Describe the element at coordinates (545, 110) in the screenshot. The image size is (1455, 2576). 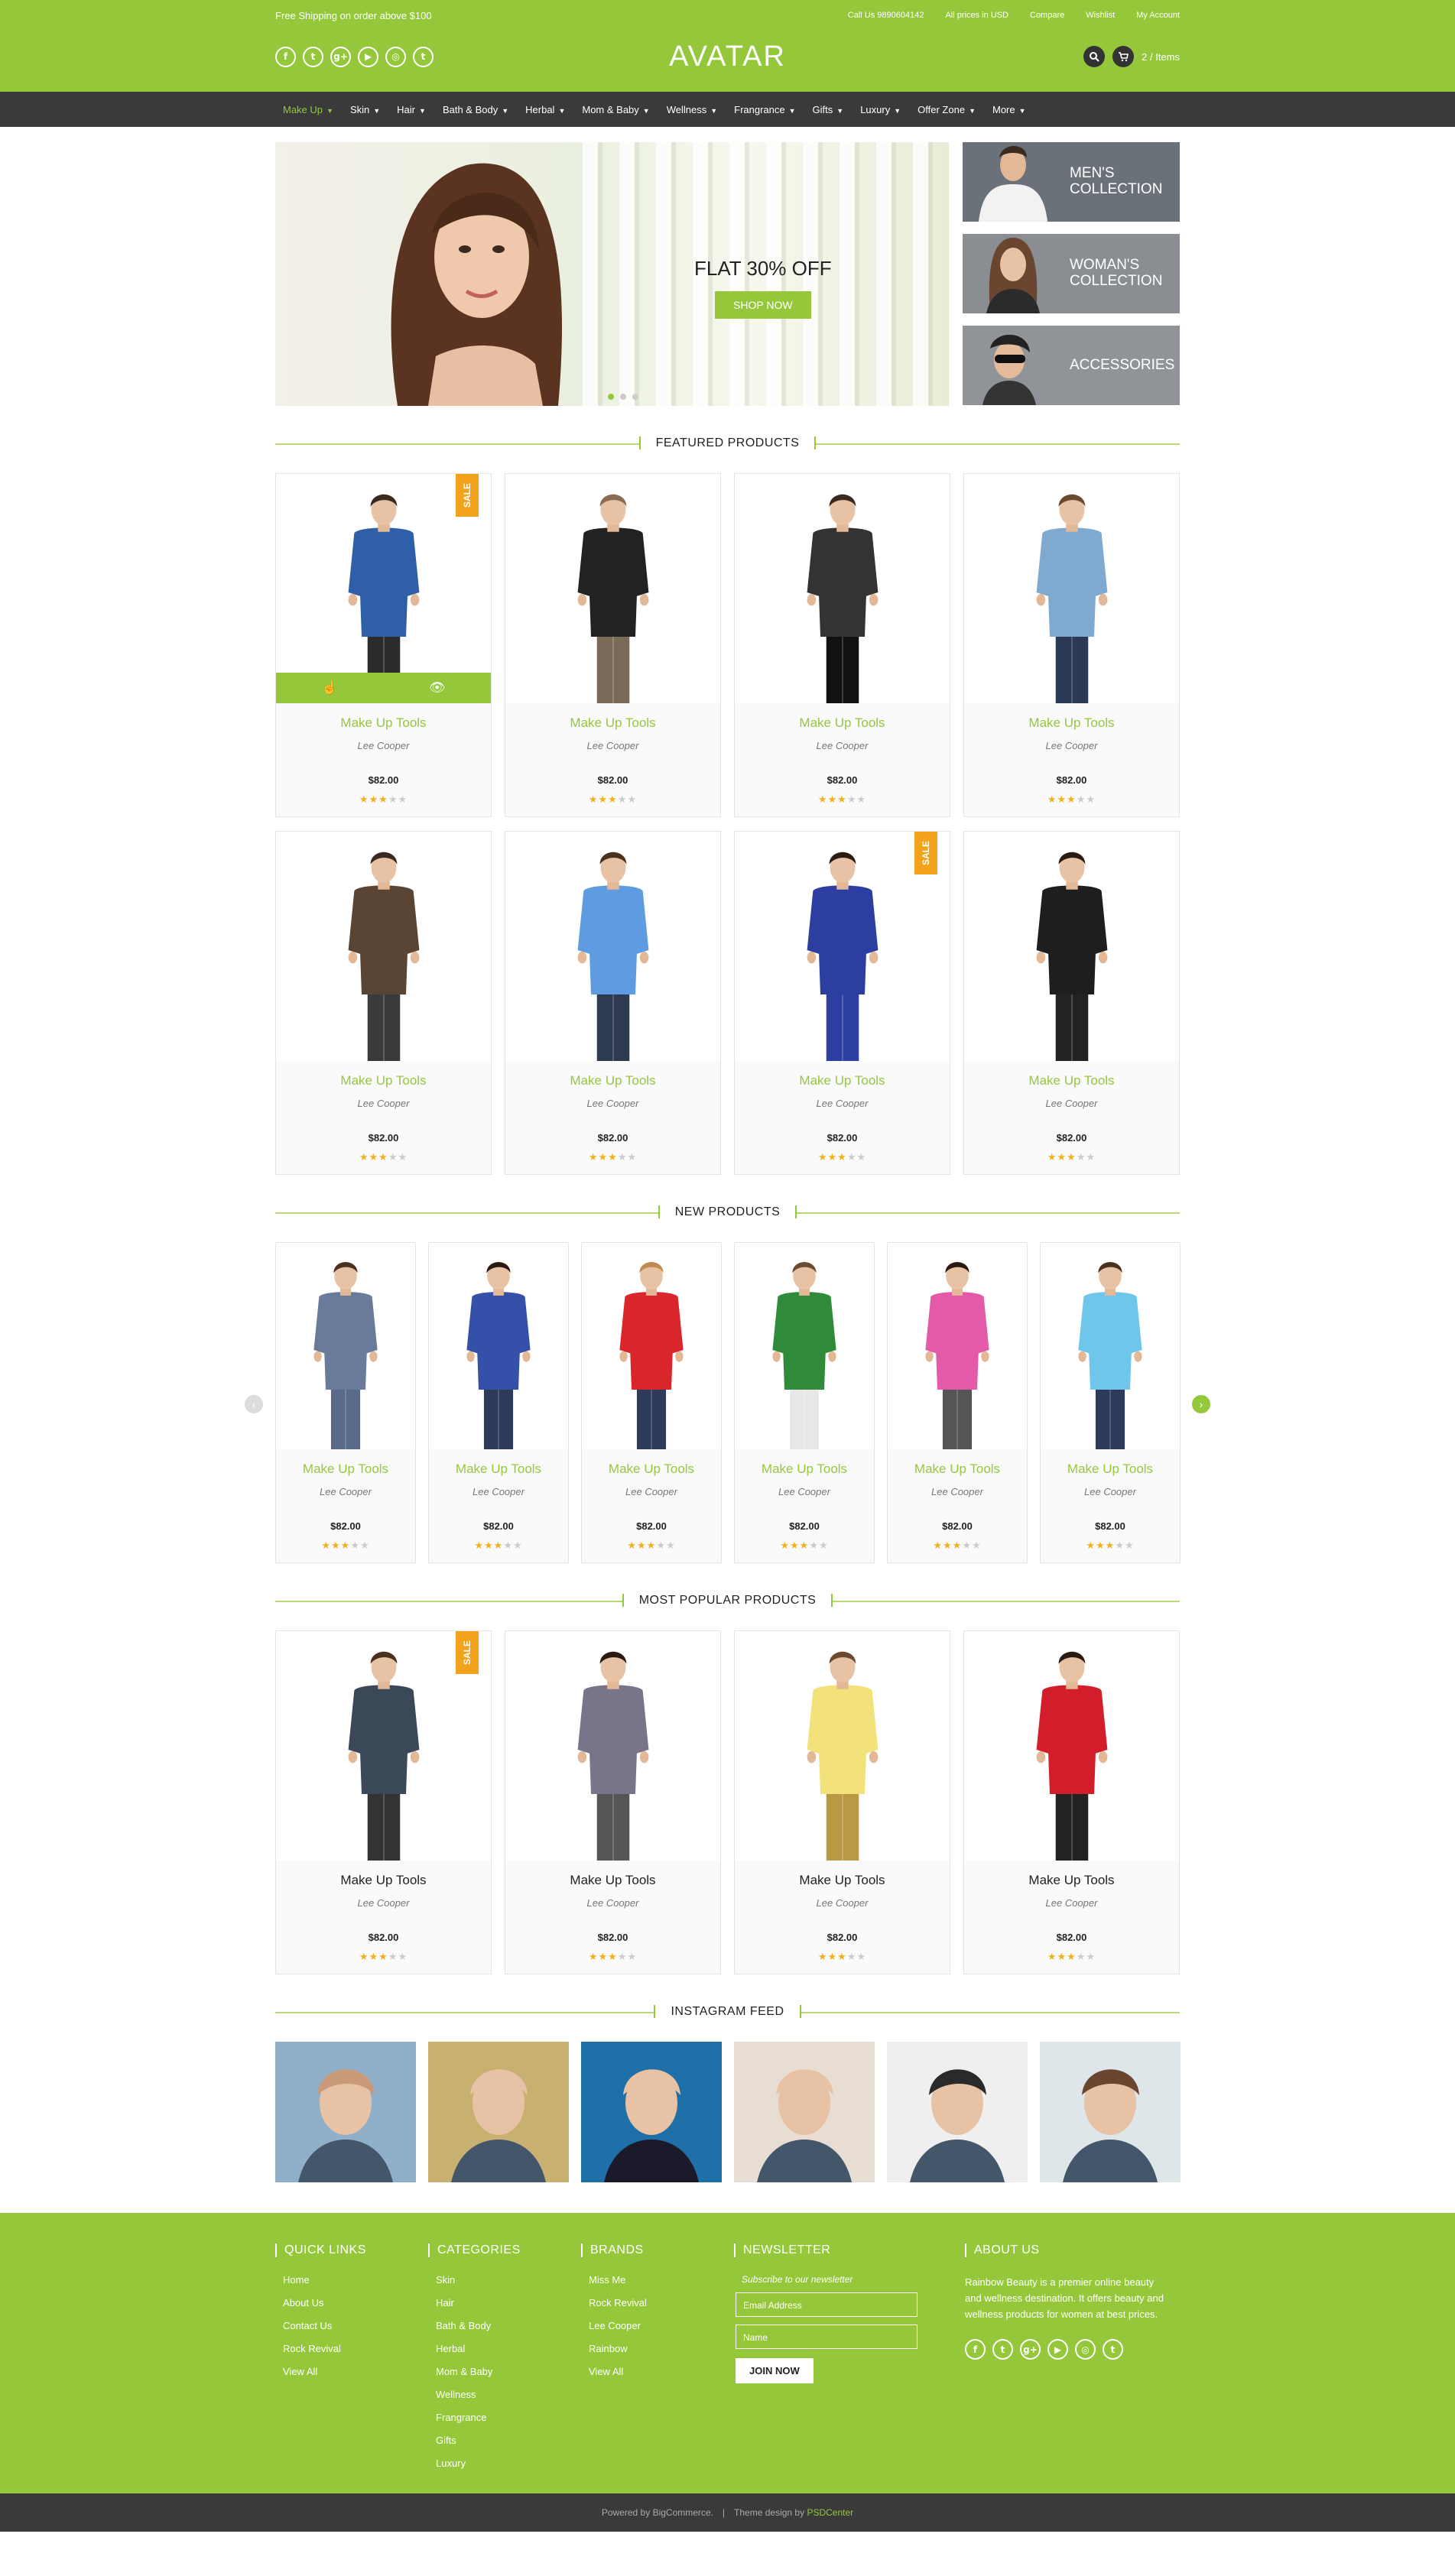
I see `nav-item-herbal: Herbal ▼` at that location.